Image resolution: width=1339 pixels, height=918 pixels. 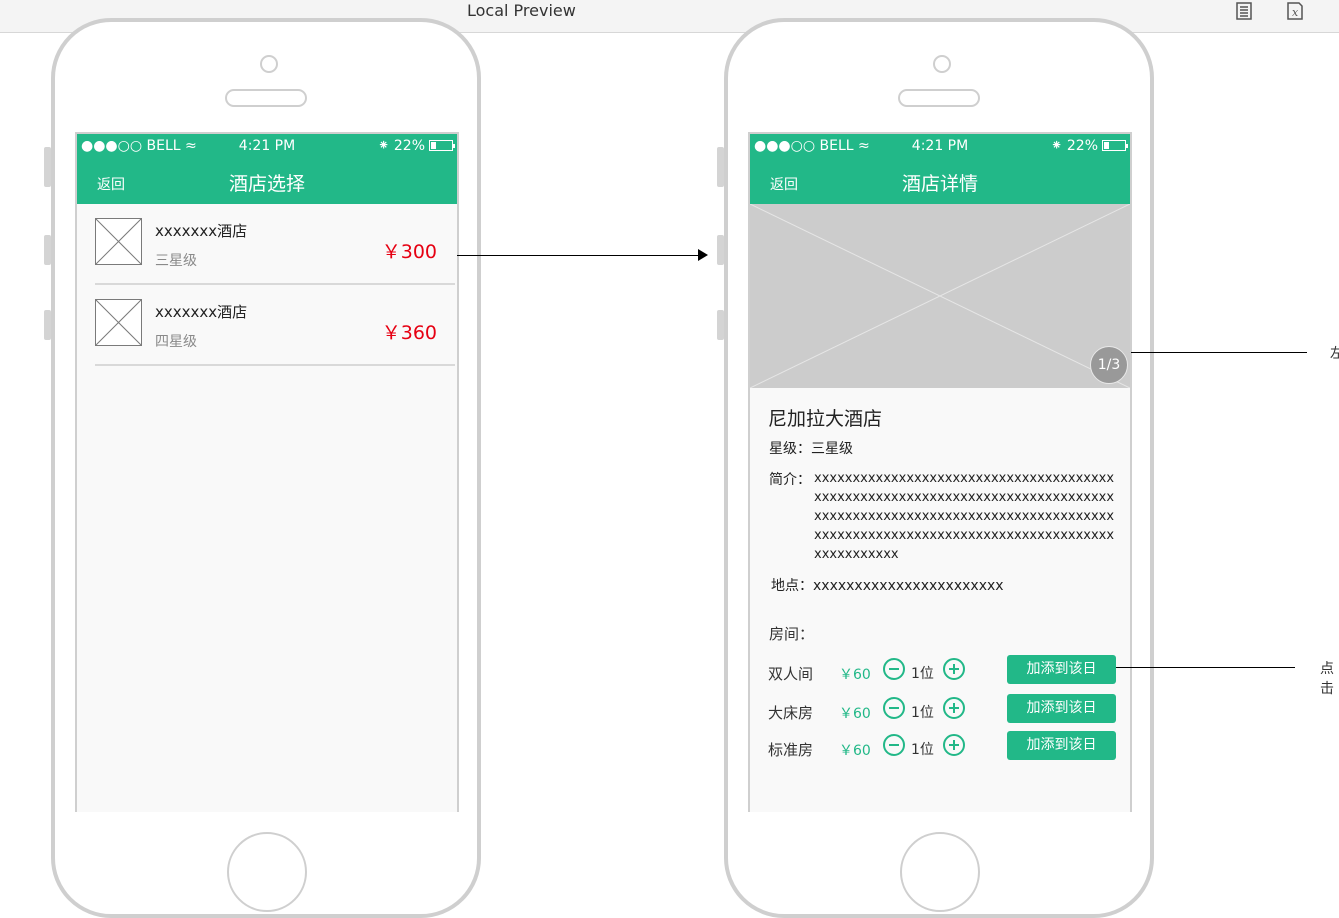 What do you see at coordinates (887, 586) in the screenshot?
I see `location-line: 地点：xxxxxxxxxxxxxxxxxxxxxxx` at bounding box center [887, 586].